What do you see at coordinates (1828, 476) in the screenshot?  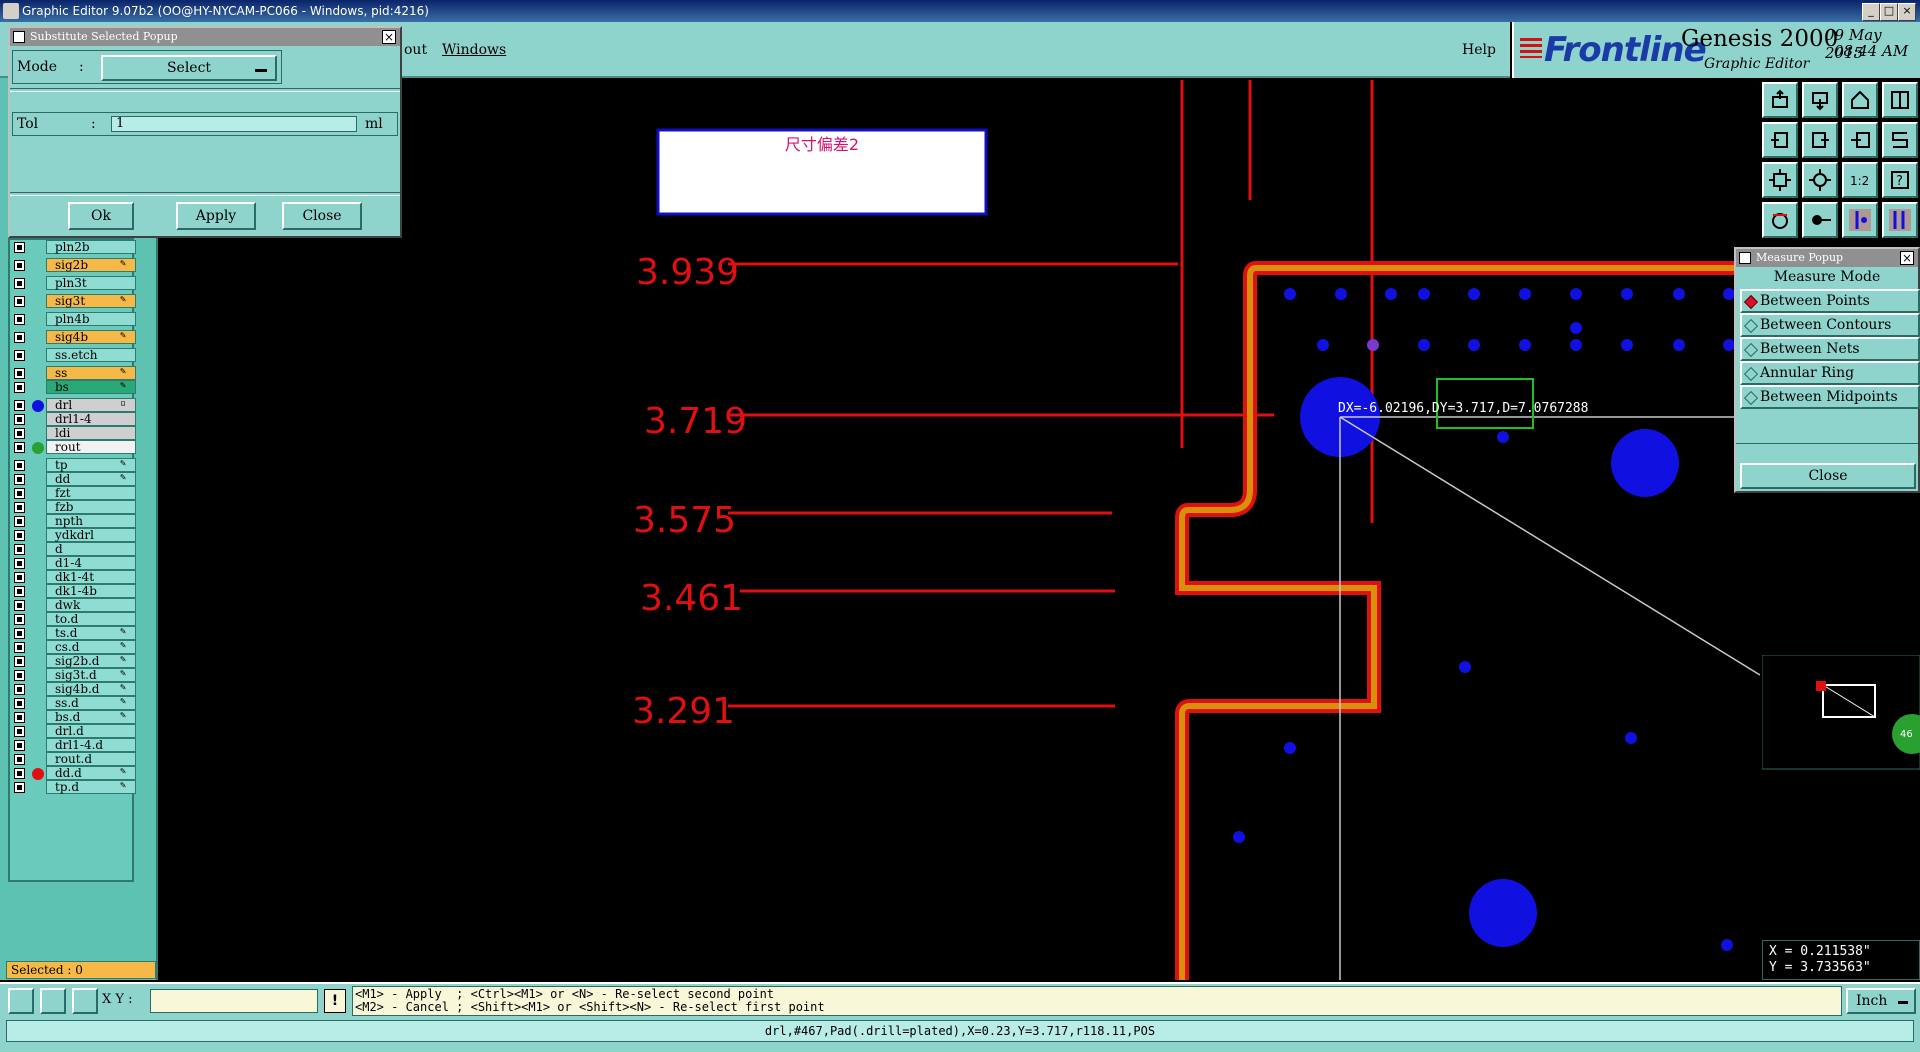 I see `measure-close-button: Close` at bounding box center [1828, 476].